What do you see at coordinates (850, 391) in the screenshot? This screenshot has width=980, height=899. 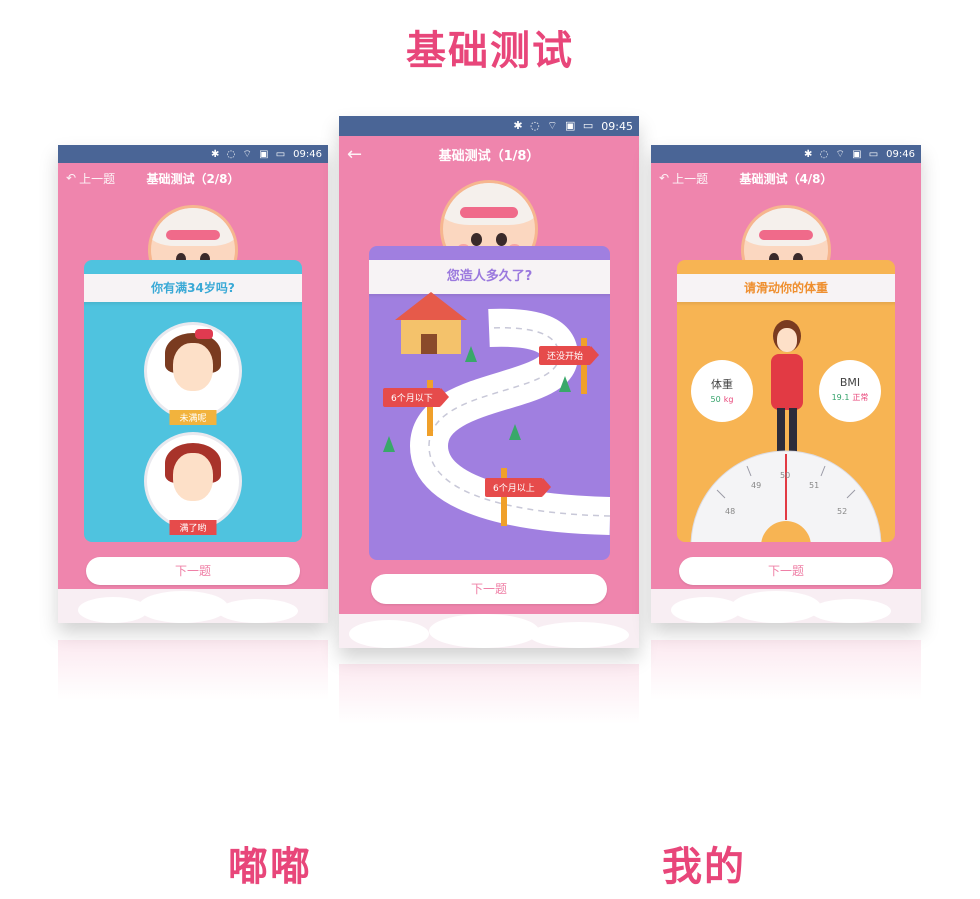 I see `bmi-display: BMI 19.1 正常` at bounding box center [850, 391].